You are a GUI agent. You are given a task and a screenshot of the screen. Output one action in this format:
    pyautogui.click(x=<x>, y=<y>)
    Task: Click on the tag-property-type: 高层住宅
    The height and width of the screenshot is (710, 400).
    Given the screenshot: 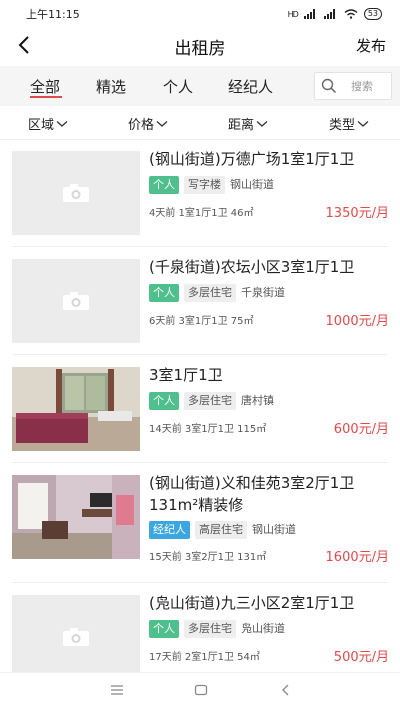 What is the action you would take?
    pyautogui.click(x=221, y=530)
    